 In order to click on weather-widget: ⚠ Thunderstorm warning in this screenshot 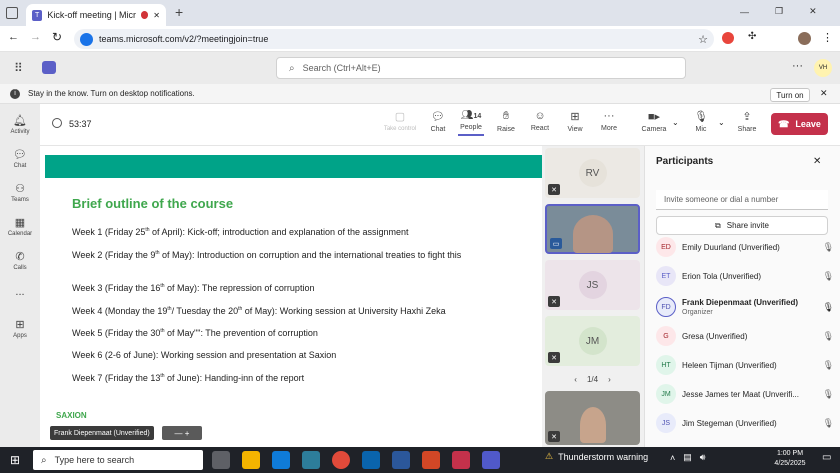, I will do `click(596, 456)`.